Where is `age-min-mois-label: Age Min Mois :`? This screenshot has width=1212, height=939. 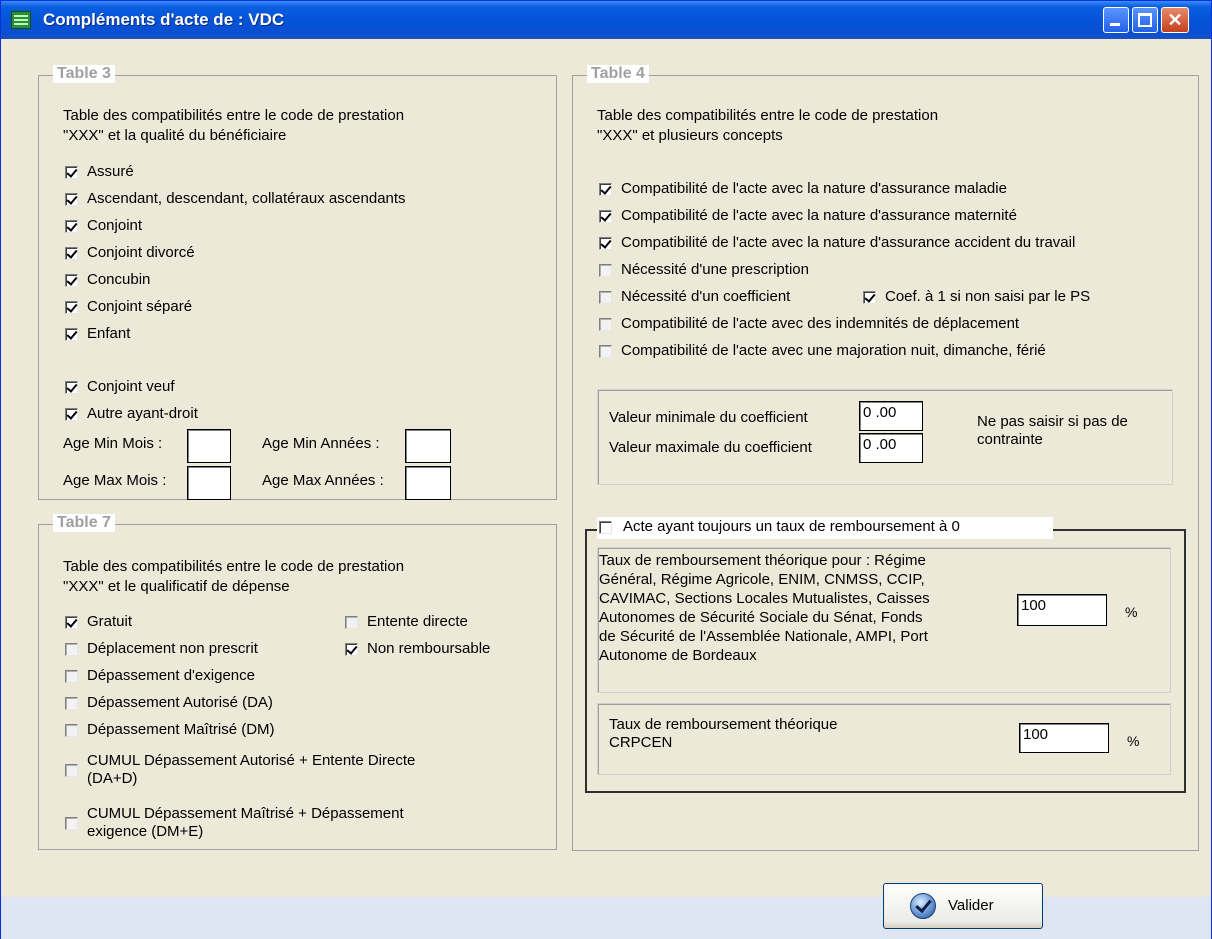 age-min-mois-label: Age Min Mois : is located at coordinates (113, 443).